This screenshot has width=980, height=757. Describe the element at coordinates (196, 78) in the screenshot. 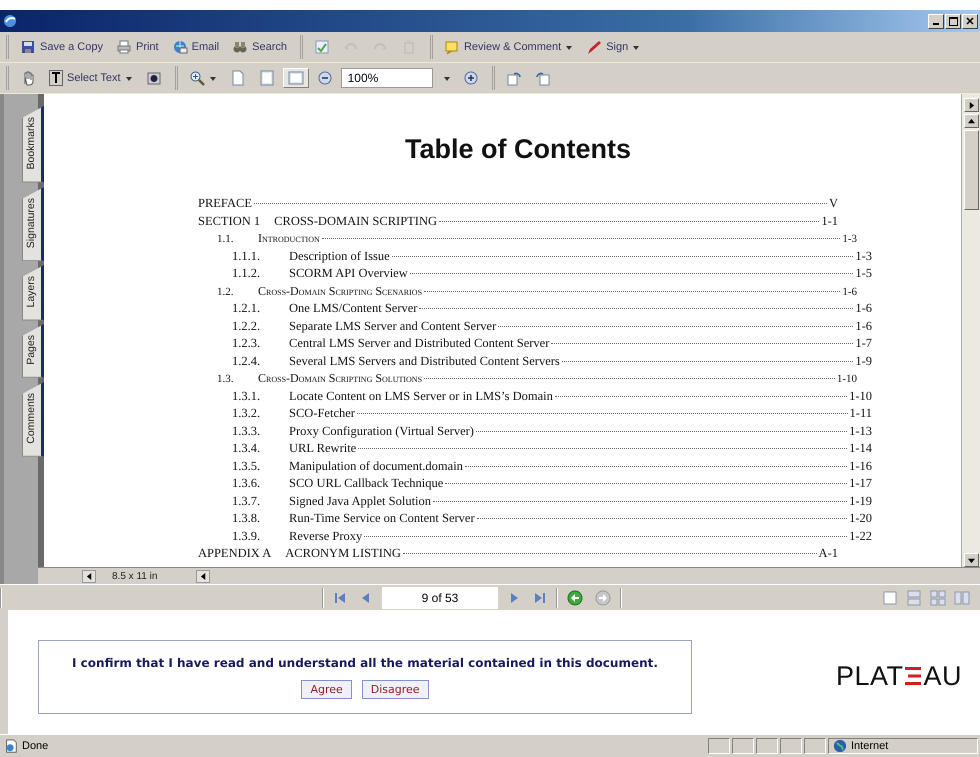

I see `zoom-icon` at that location.